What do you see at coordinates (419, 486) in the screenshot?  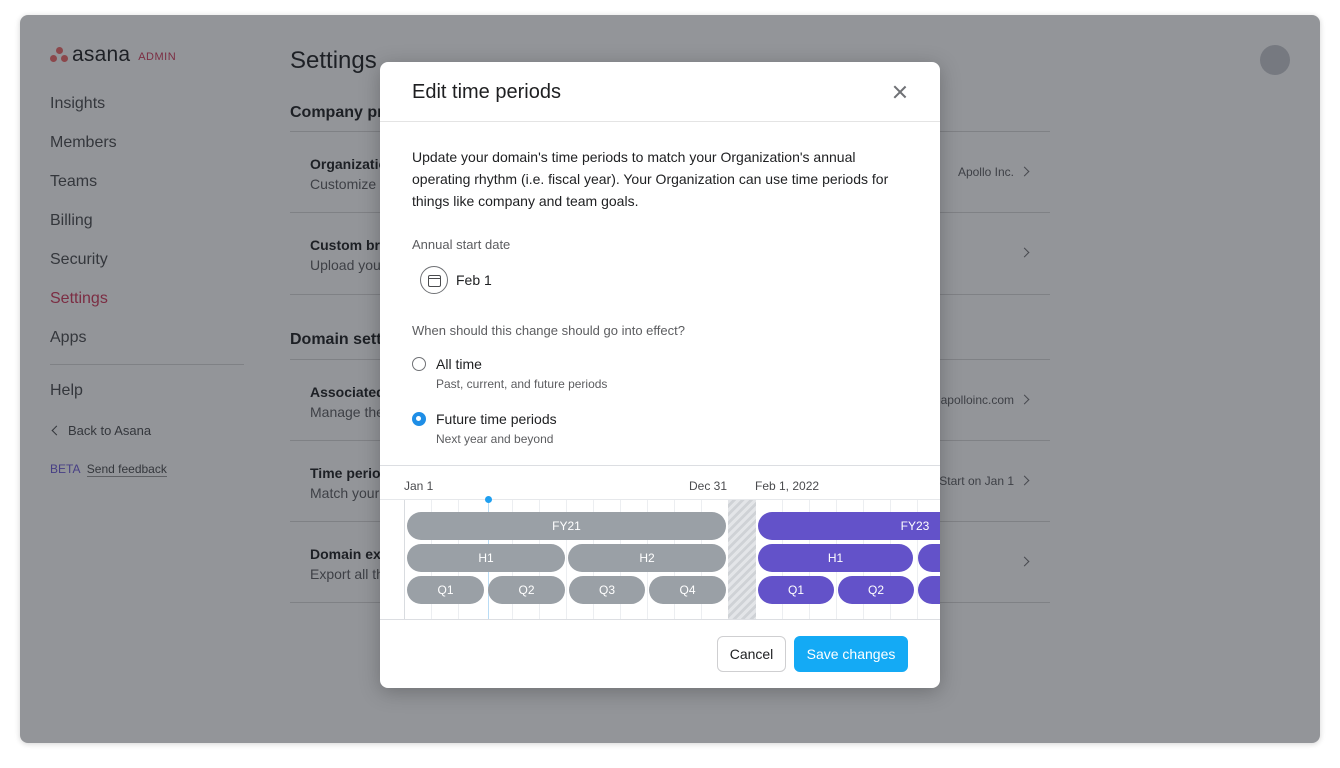 I see `timeline-date-start: Jan 1` at bounding box center [419, 486].